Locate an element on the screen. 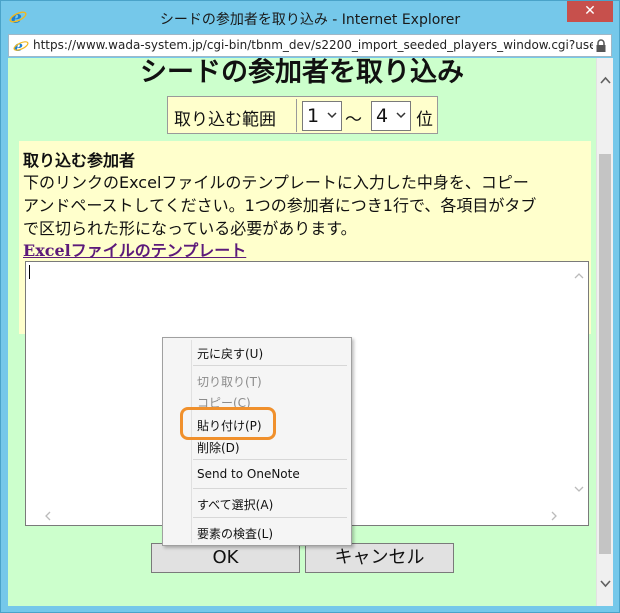  menu-item-cut: 切り取り(T) is located at coordinates (229, 381).